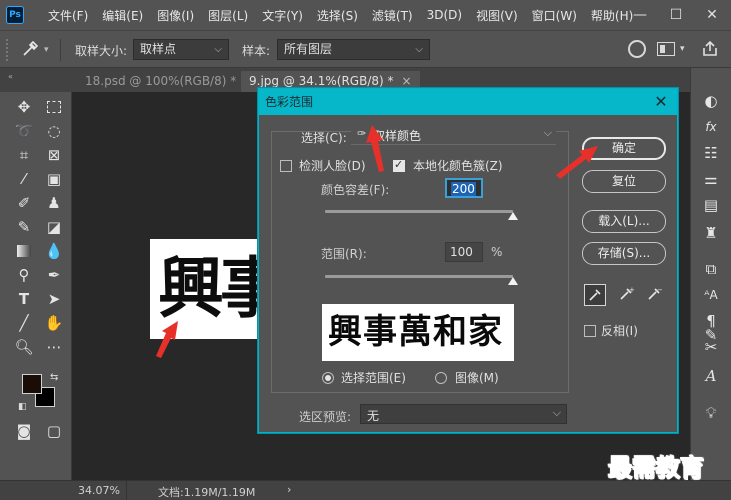  Describe the element at coordinates (375, 148) in the screenshot. I see `arrow-to-eyedropper` at that location.